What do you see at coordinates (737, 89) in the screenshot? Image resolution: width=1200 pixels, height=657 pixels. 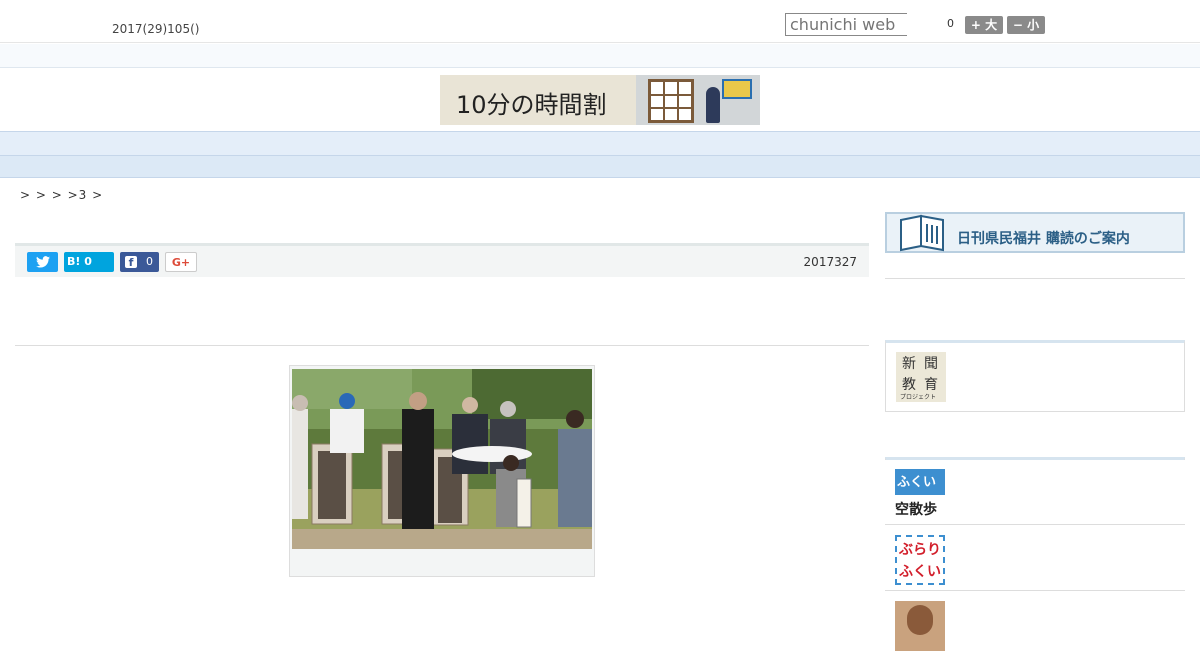 I see `screen-graphic` at bounding box center [737, 89].